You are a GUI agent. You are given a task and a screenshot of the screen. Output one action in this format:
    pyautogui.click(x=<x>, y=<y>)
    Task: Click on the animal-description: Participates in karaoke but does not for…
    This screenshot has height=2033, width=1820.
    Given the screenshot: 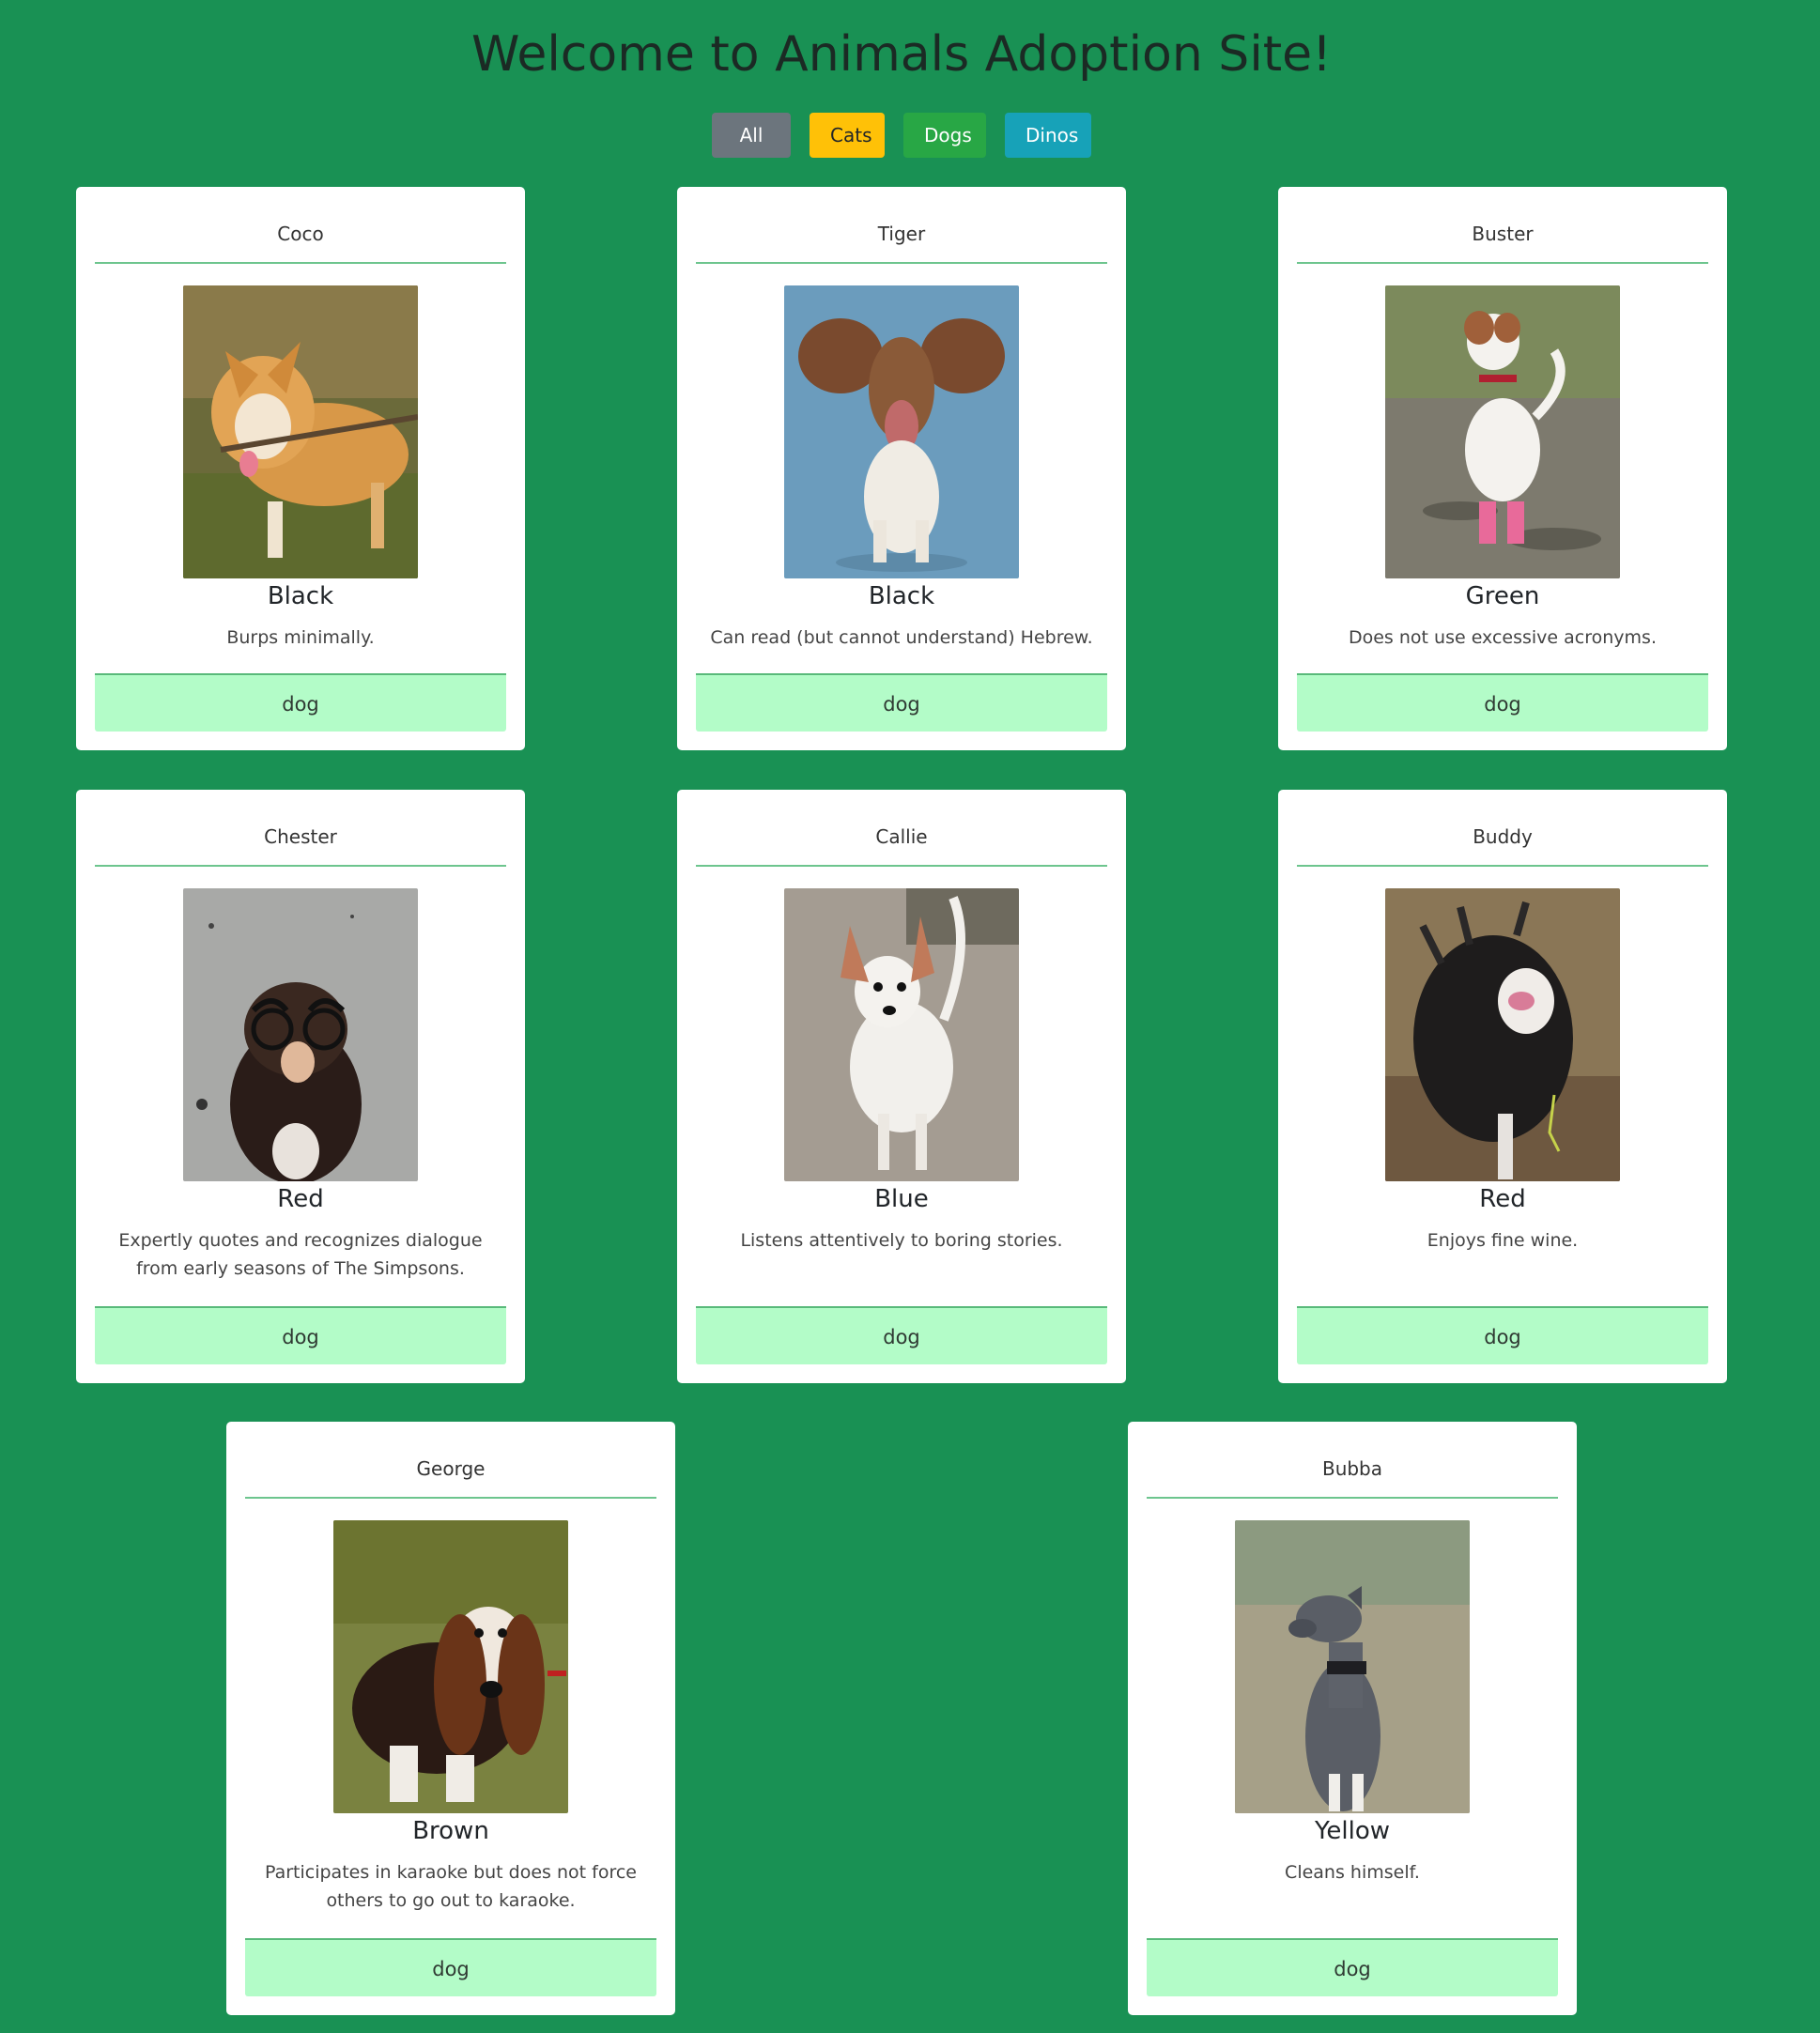 What is the action you would take?
    pyautogui.click(x=450, y=1886)
    